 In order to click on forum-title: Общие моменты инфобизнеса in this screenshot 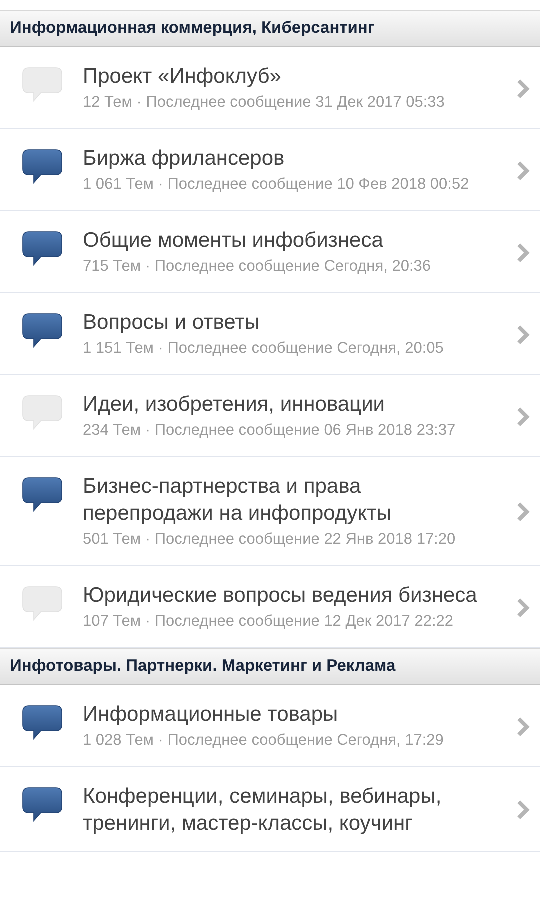, I will do `click(233, 241)`.